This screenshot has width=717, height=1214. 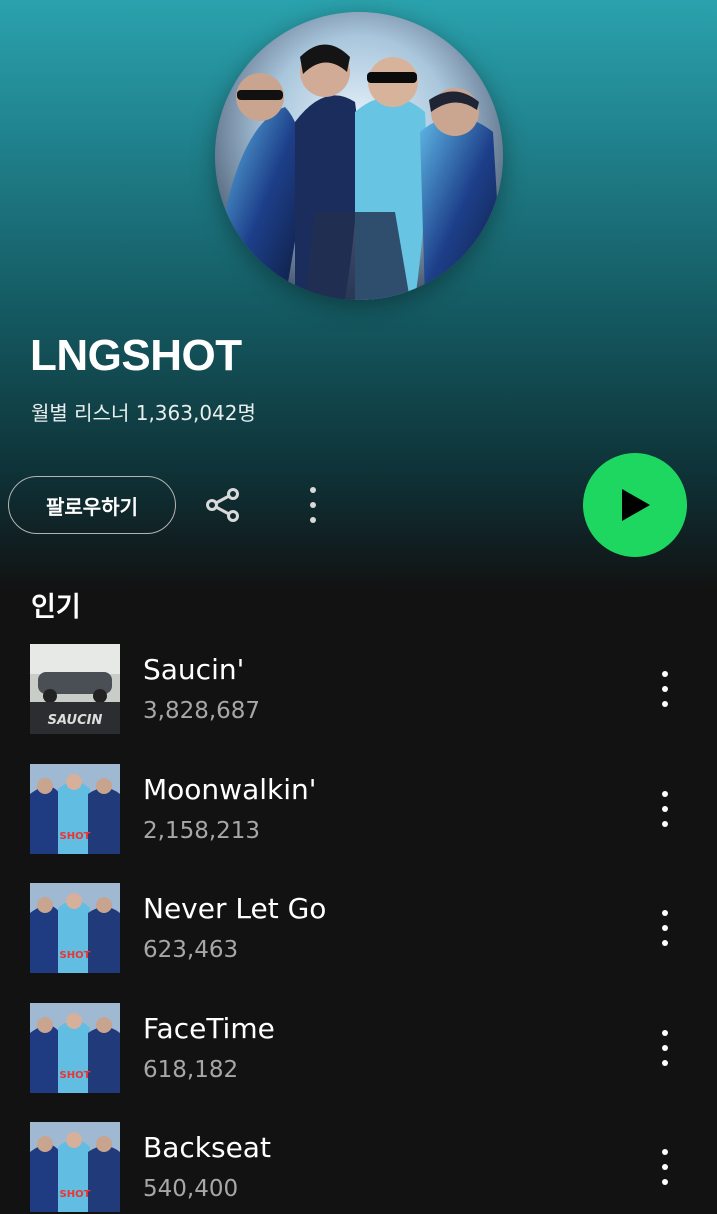 I want to click on track-play-count: 618,182, so click(x=191, y=1070).